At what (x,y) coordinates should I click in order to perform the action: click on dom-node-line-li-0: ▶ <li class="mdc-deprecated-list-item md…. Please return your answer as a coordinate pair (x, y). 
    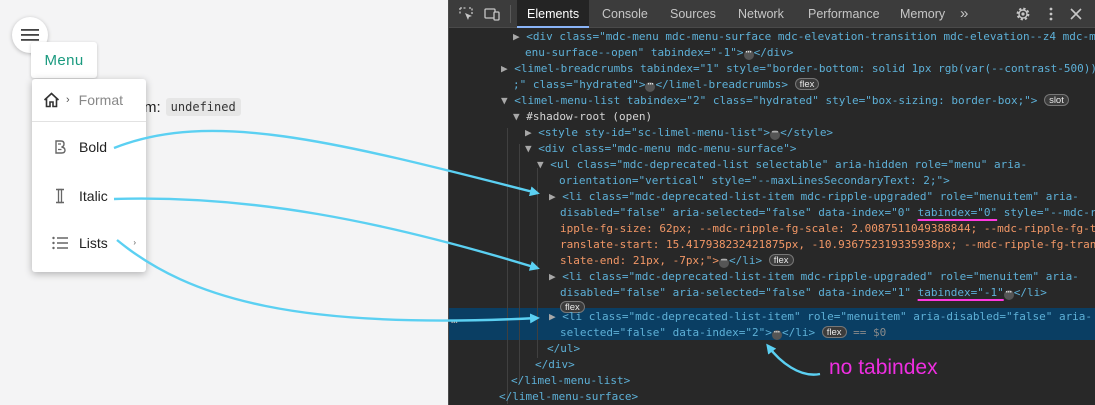
    Looking at the image, I should click on (814, 197).